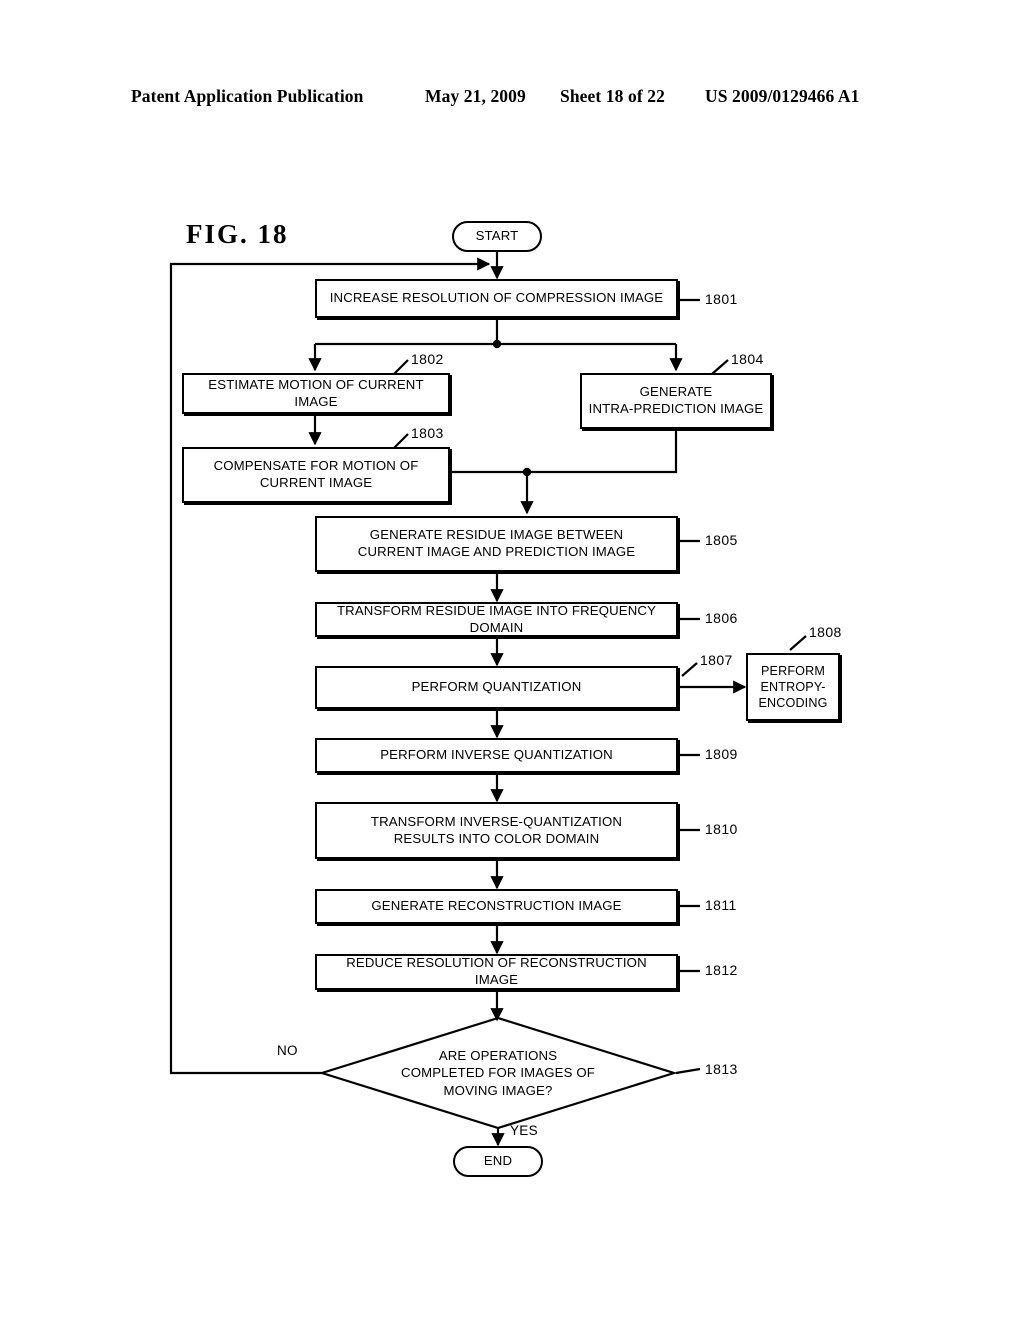 This screenshot has height=1320, width=1024. What do you see at coordinates (721, 1069) in the screenshot?
I see `ref-1813: 1813` at bounding box center [721, 1069].